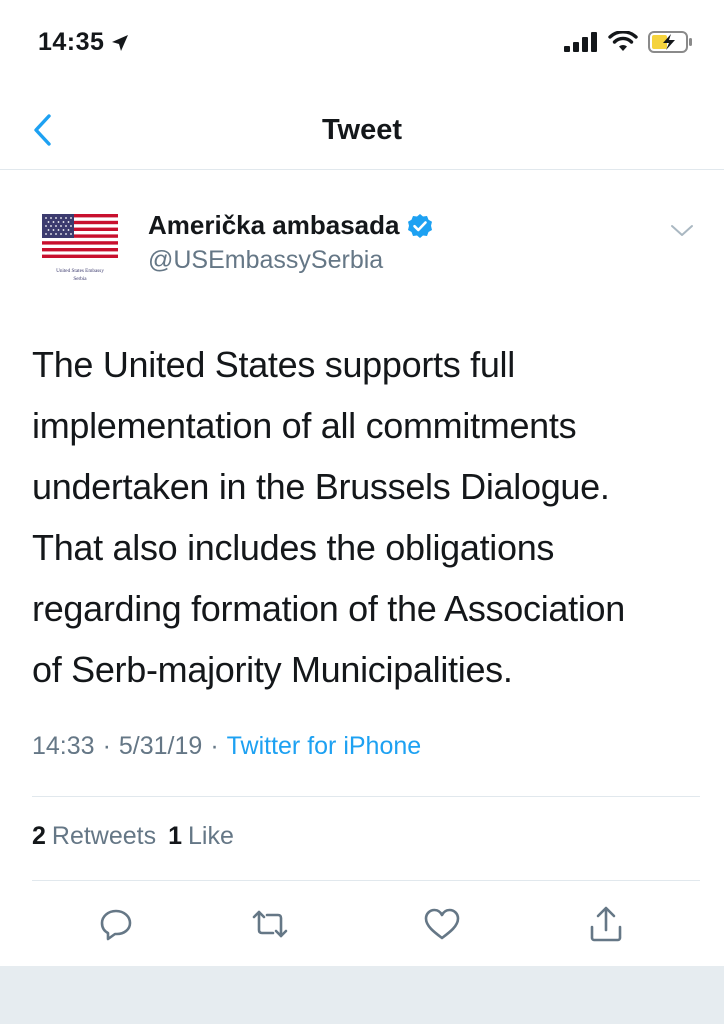 The image size is (724, 1024). I want to click on tweet-meta: 14:33 · 5/31/19 · Twitter for iPhone, so click(226, 746).